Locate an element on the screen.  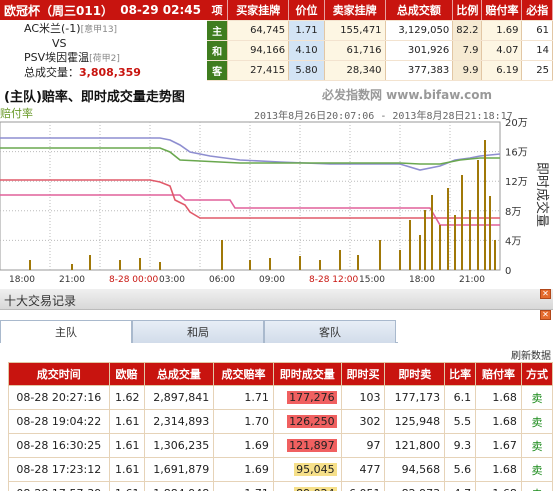
tabs: 主队 和局 客队 is located at coordinates (199, 331).